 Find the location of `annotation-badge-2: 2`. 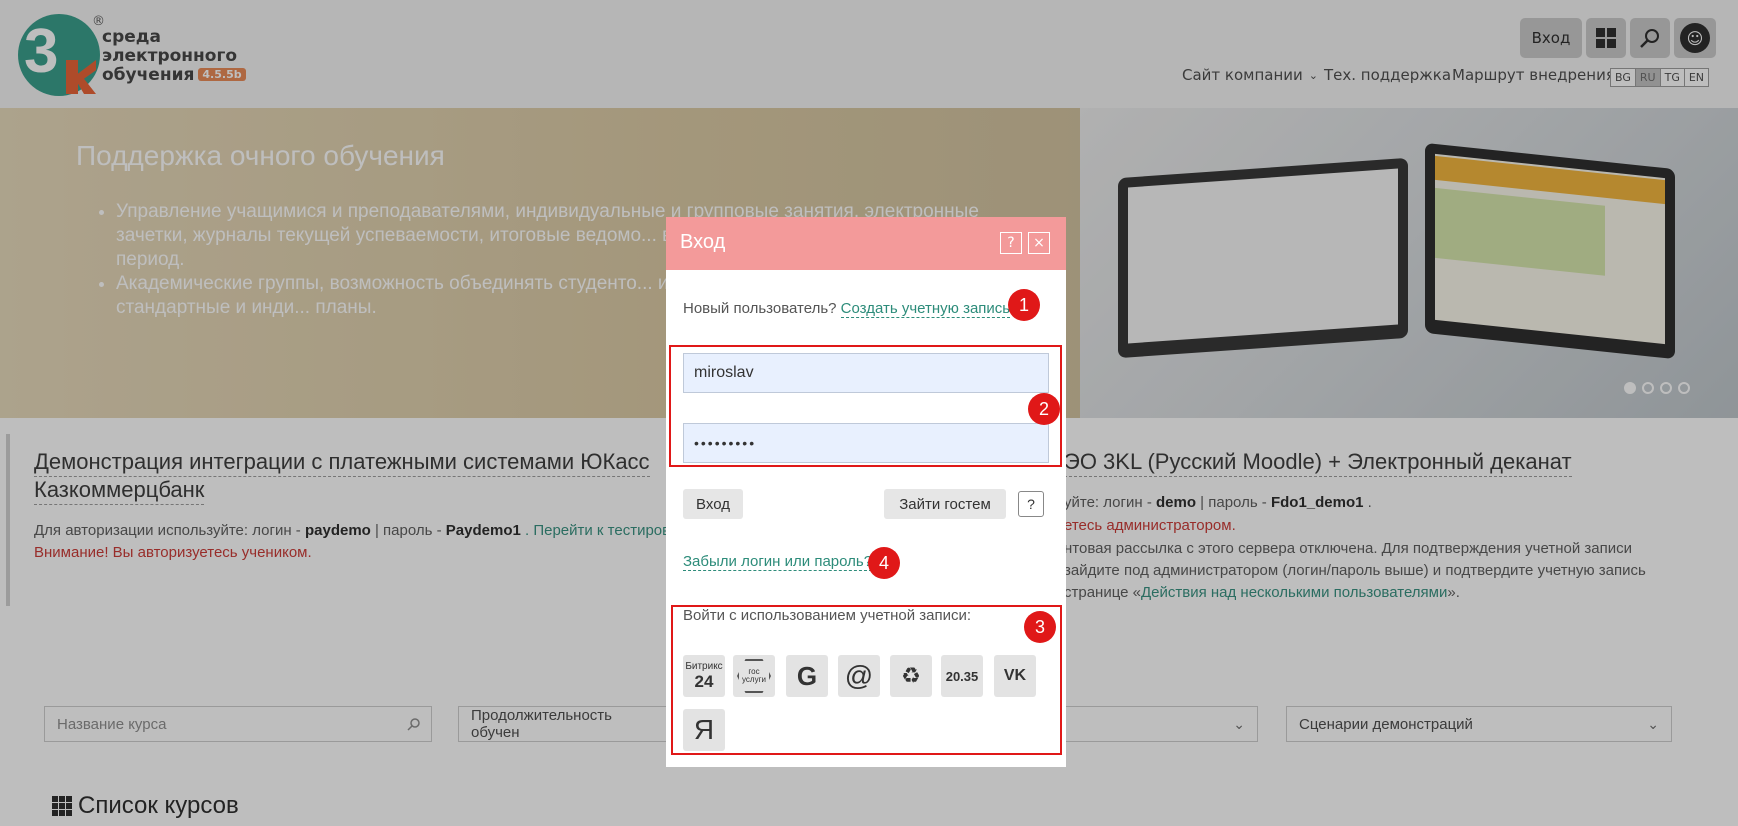

annotation-badge-2: 2 is located at coordinates (1044, 409).